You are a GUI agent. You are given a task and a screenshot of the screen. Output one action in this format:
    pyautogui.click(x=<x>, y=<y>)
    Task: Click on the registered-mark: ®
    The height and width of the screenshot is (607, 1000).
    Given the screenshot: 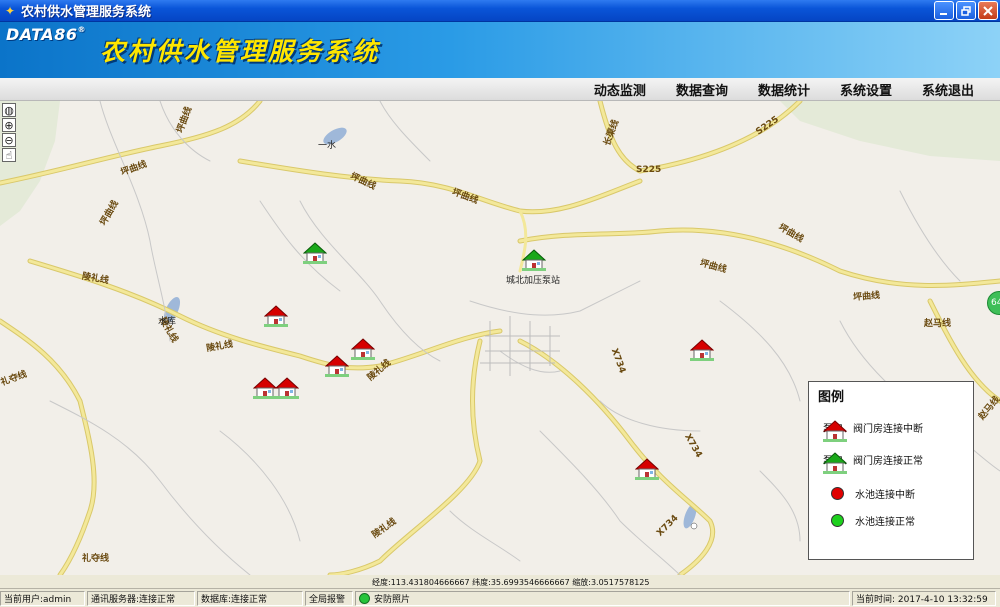 What is the action you would take?
    pyautogui.click(x=81, y=29)
    